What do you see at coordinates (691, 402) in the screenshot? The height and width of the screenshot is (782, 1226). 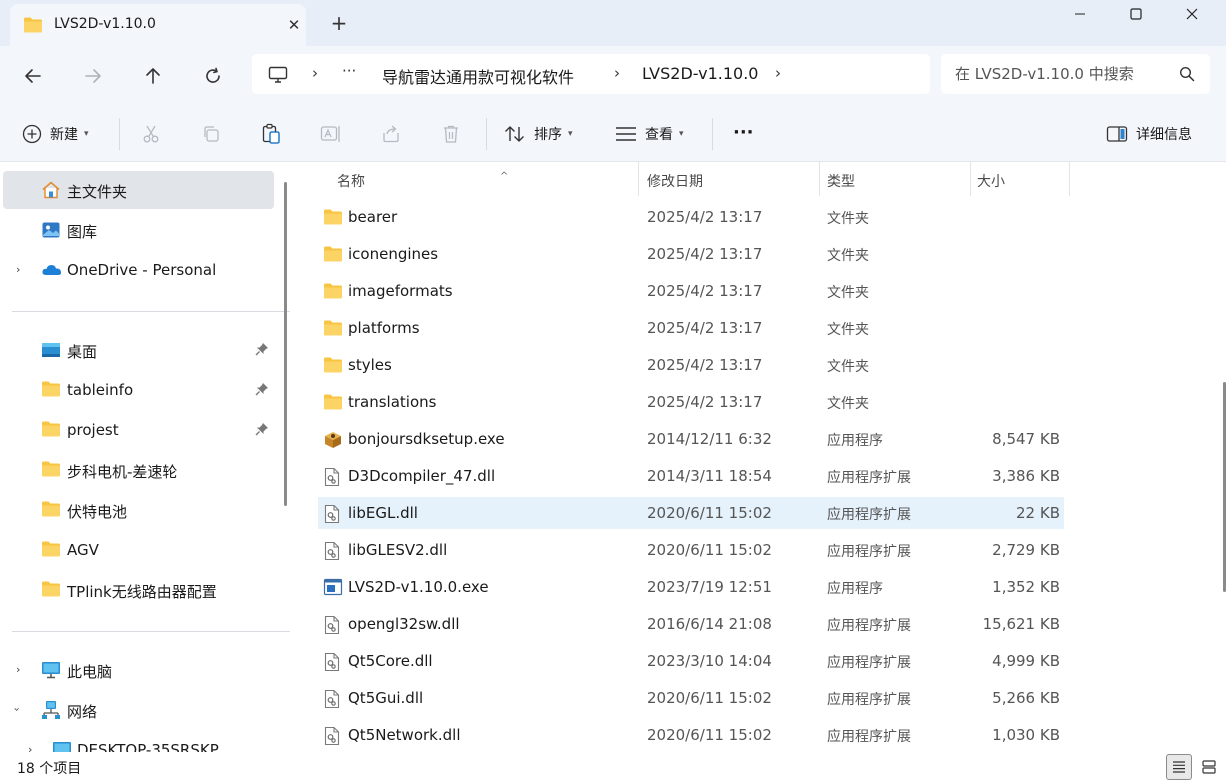 I see `file-row: translations 2025/4/2 13:17 文件夹` at bounding box center [691, 402].